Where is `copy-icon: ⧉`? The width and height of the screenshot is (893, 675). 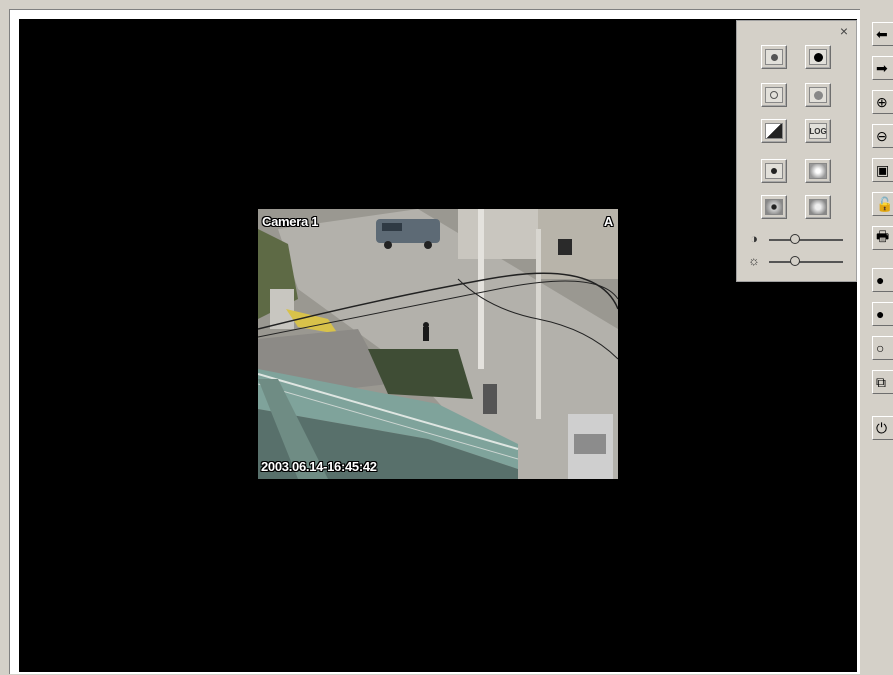
copy-icon: ⧉ is located at coordinates (881, 381).